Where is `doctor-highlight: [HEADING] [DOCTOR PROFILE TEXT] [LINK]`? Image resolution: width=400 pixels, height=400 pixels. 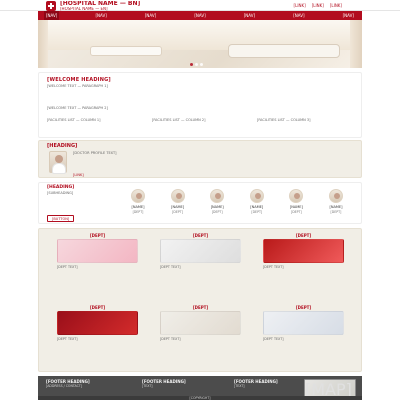 doctor-highlight: [HEADING] [DOCTOR PROFILE TEXT] [LINK] is located at coordinates (200, 159).